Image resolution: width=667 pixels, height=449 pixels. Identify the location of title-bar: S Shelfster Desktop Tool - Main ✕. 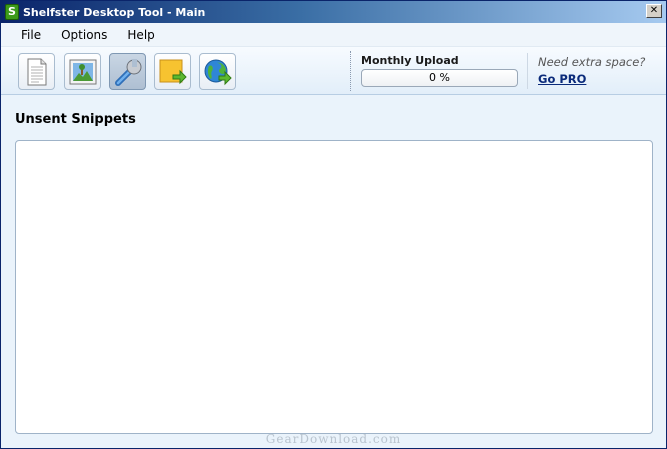
(333, 12).